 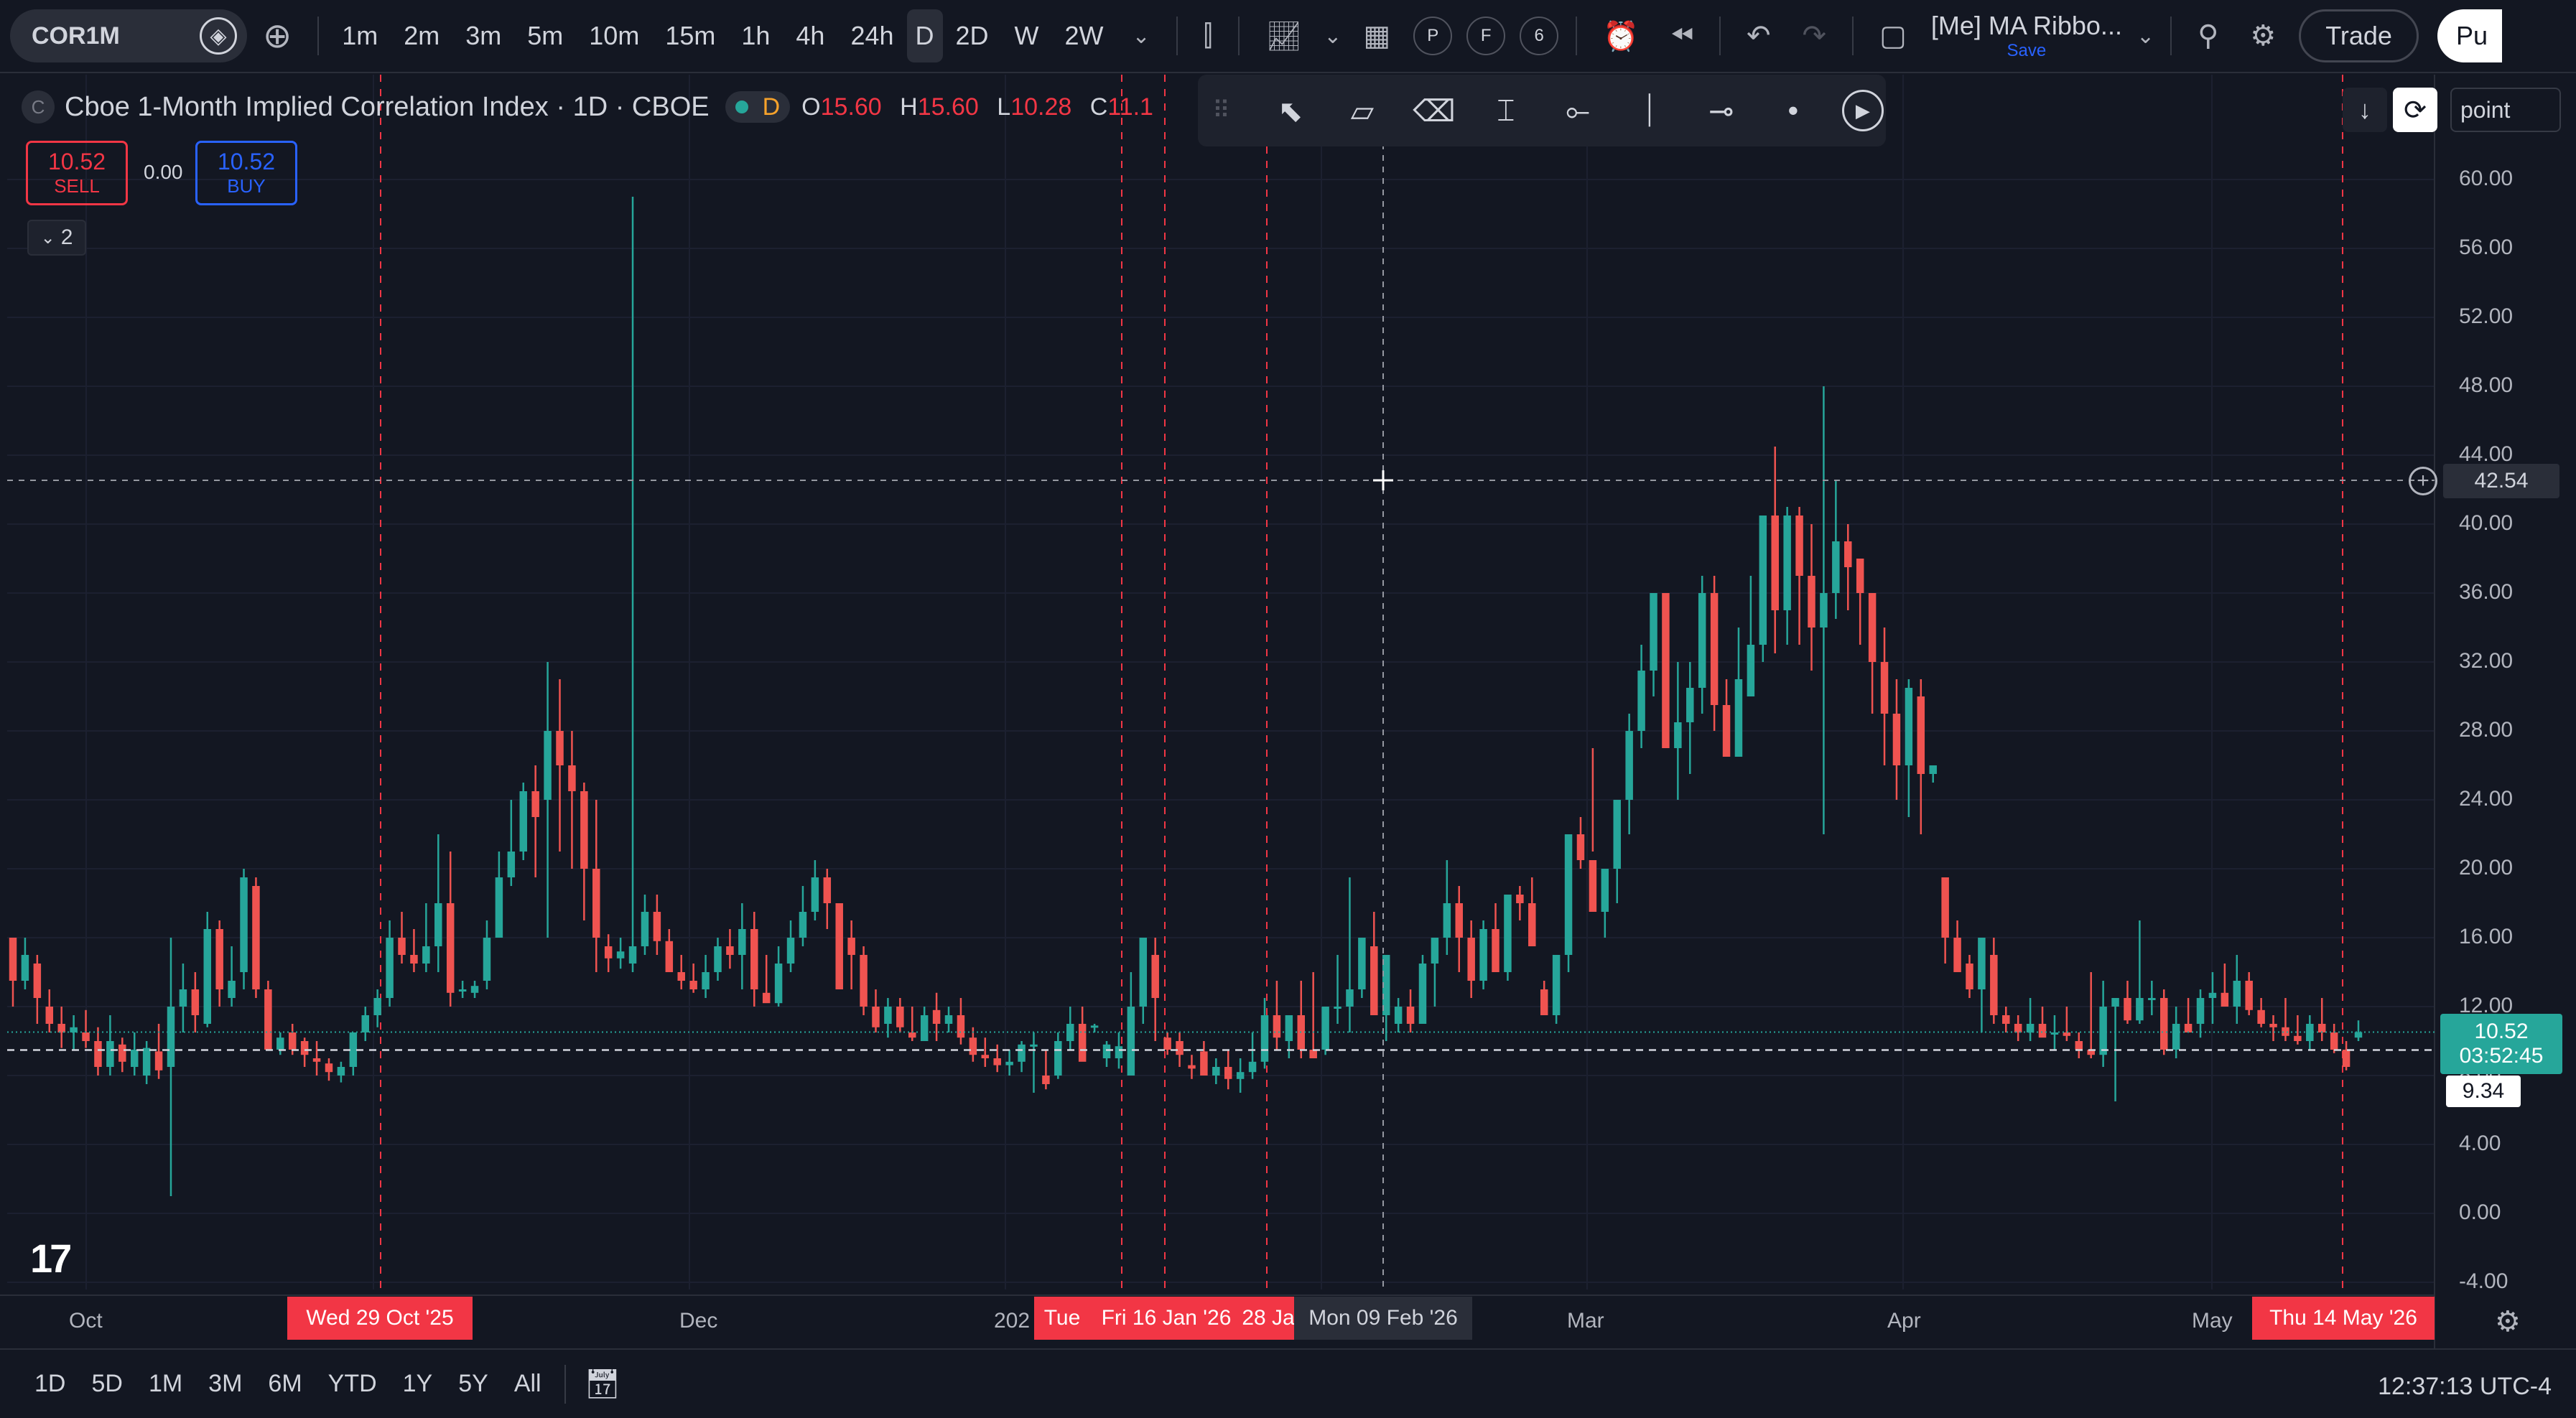 I want to click on price-tick-label: 36.00, so click(x=2486, y=592).